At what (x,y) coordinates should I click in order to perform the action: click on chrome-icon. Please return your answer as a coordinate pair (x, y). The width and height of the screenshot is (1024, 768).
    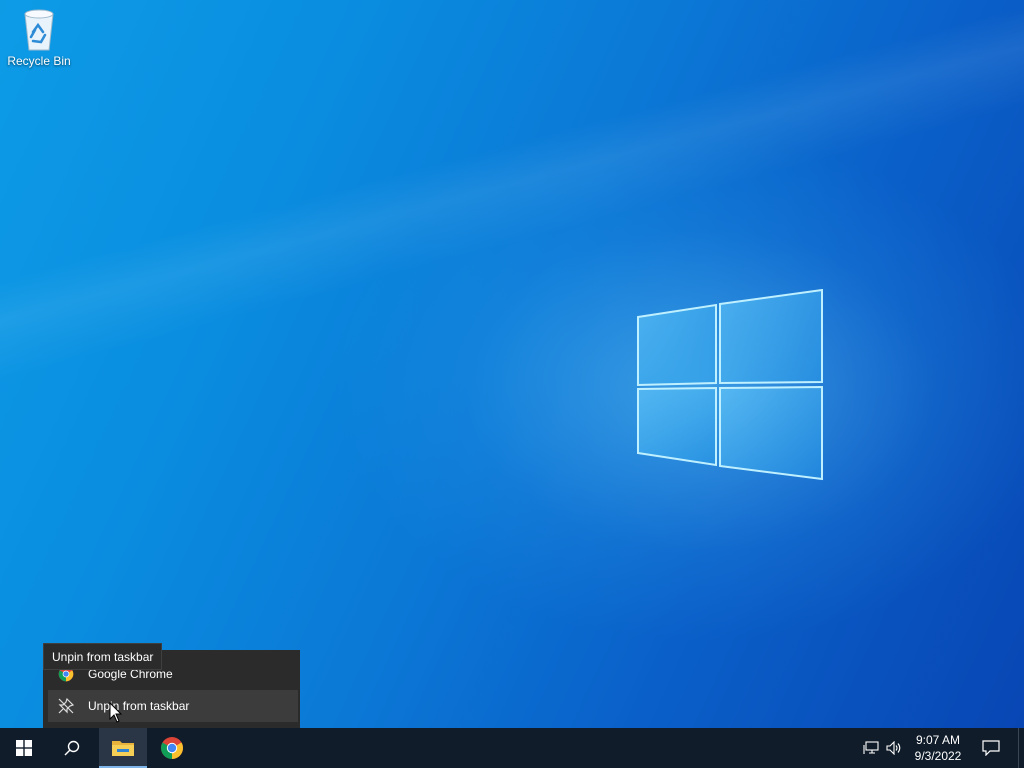
    Looking at the image, I should click on (172, 748).